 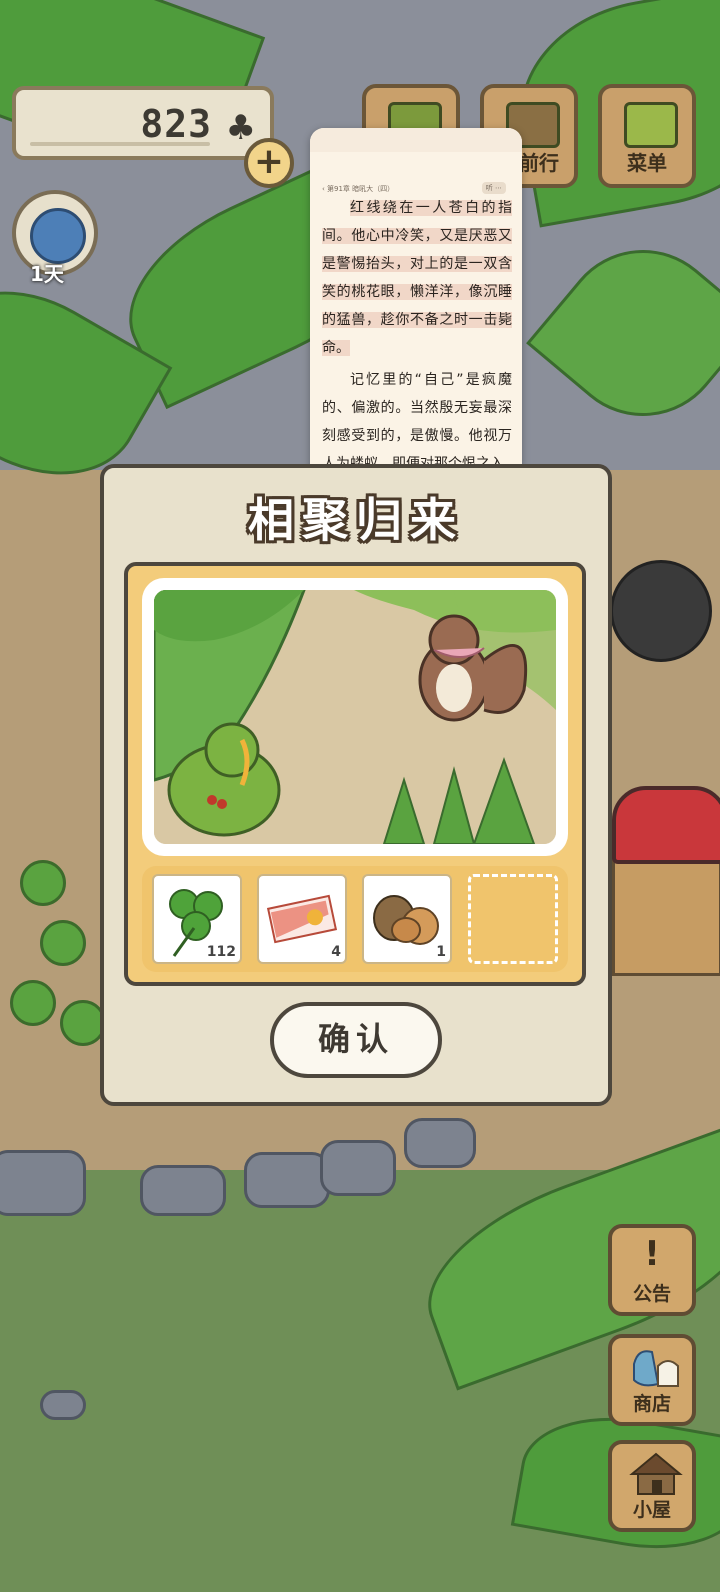 What do you see at coordinates (656, 1473) in the screenshot?
I see `house-icon` at bounding box center [656, 1473].